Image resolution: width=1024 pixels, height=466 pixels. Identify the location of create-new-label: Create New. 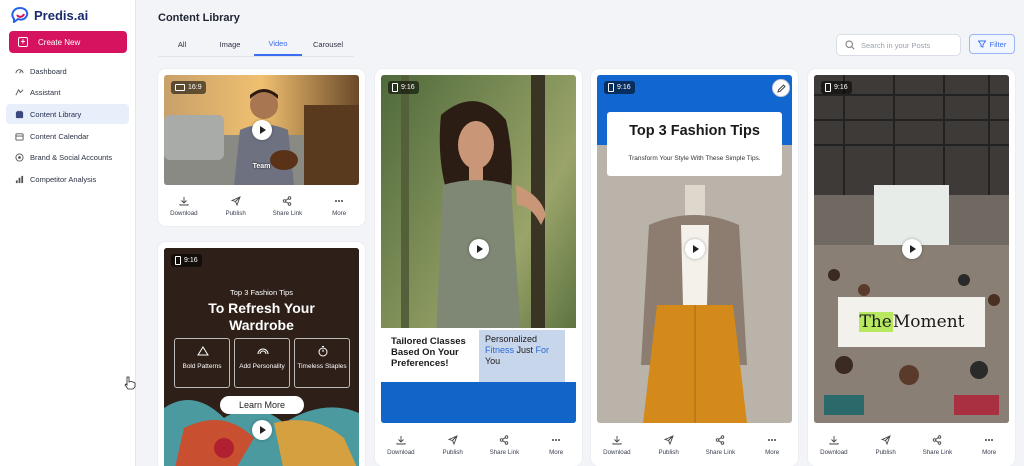
(59, 42).